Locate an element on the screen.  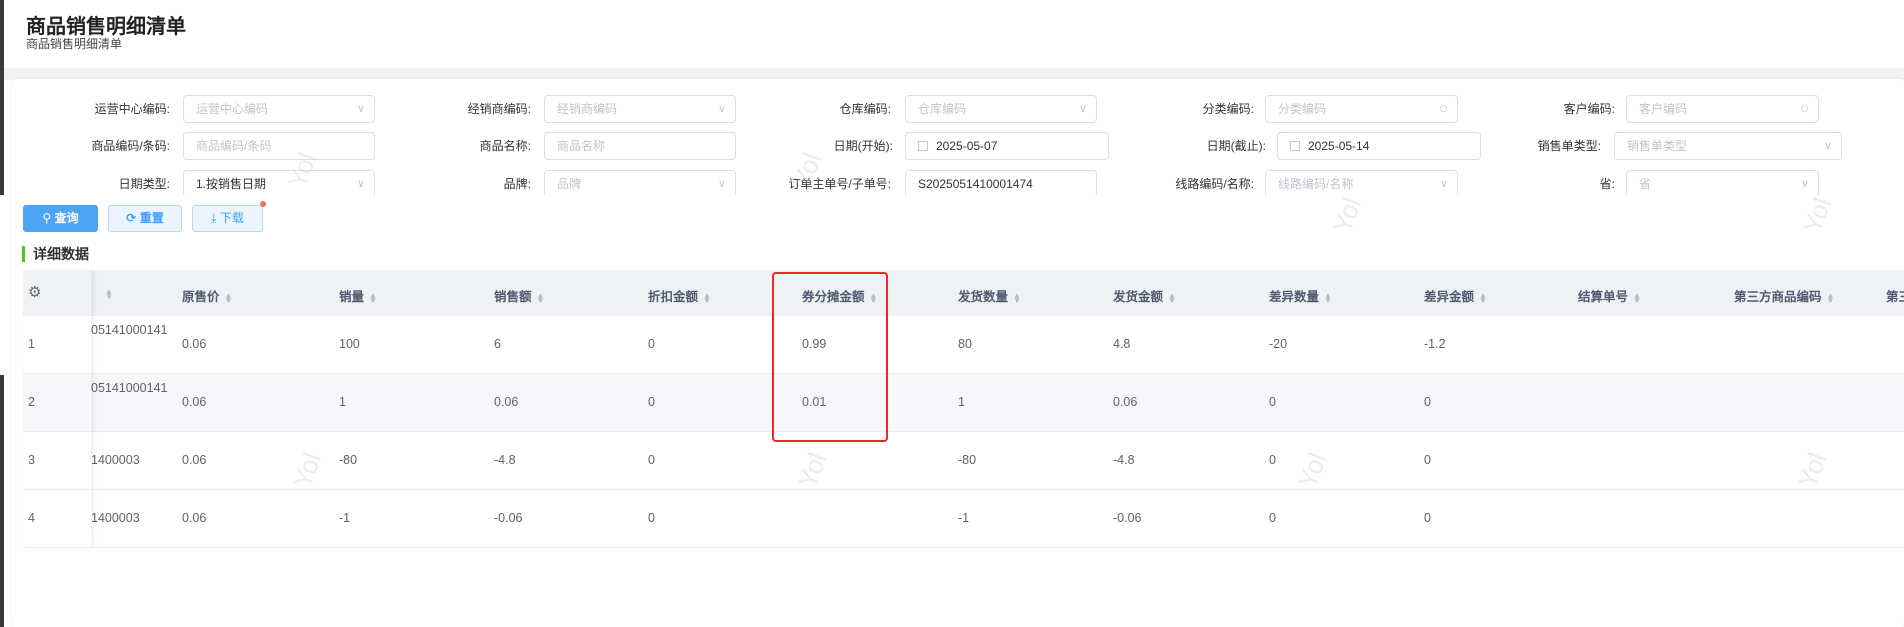
filter-label: 商品名称: is located at coordinates (505, 146).